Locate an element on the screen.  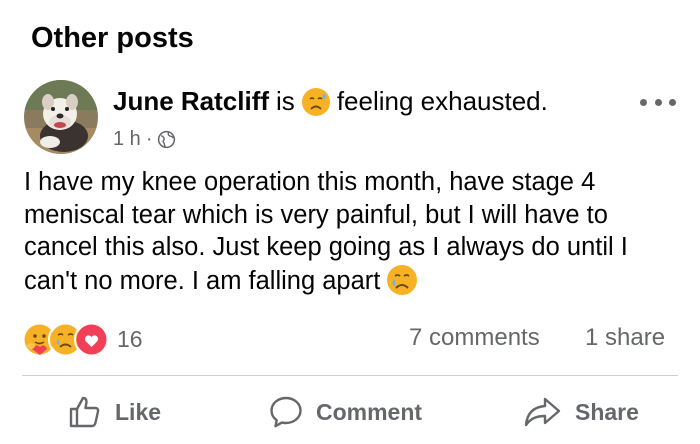
speech-bubble-icon is located at coordinates (286, 412).